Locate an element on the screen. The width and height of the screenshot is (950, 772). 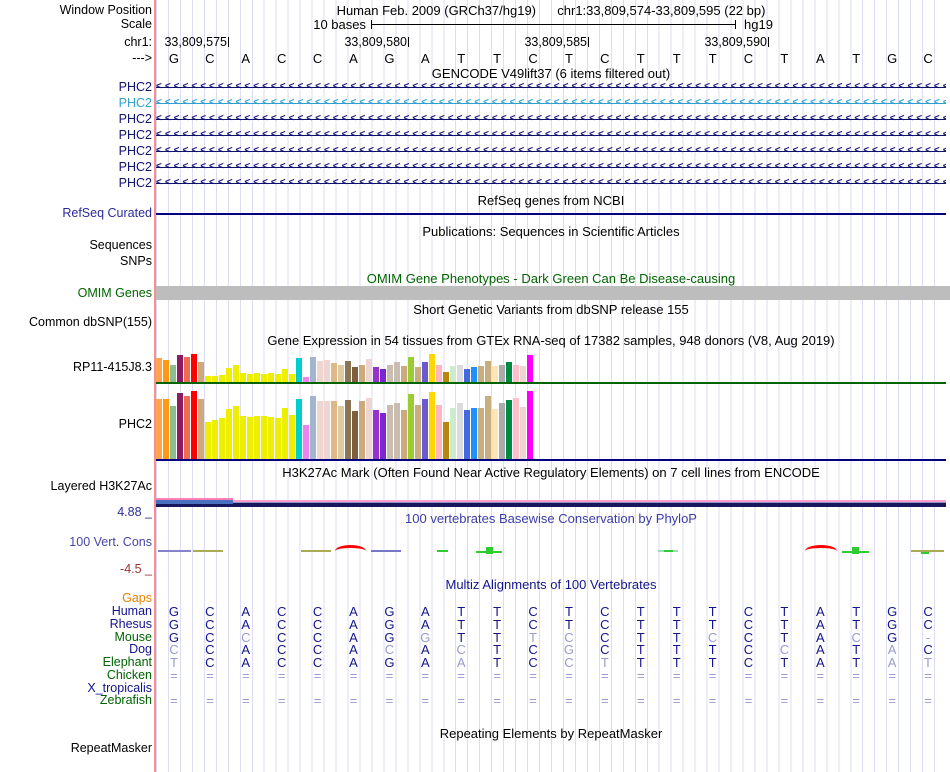
omim-gene-bar is located at coordinates (553, 293).